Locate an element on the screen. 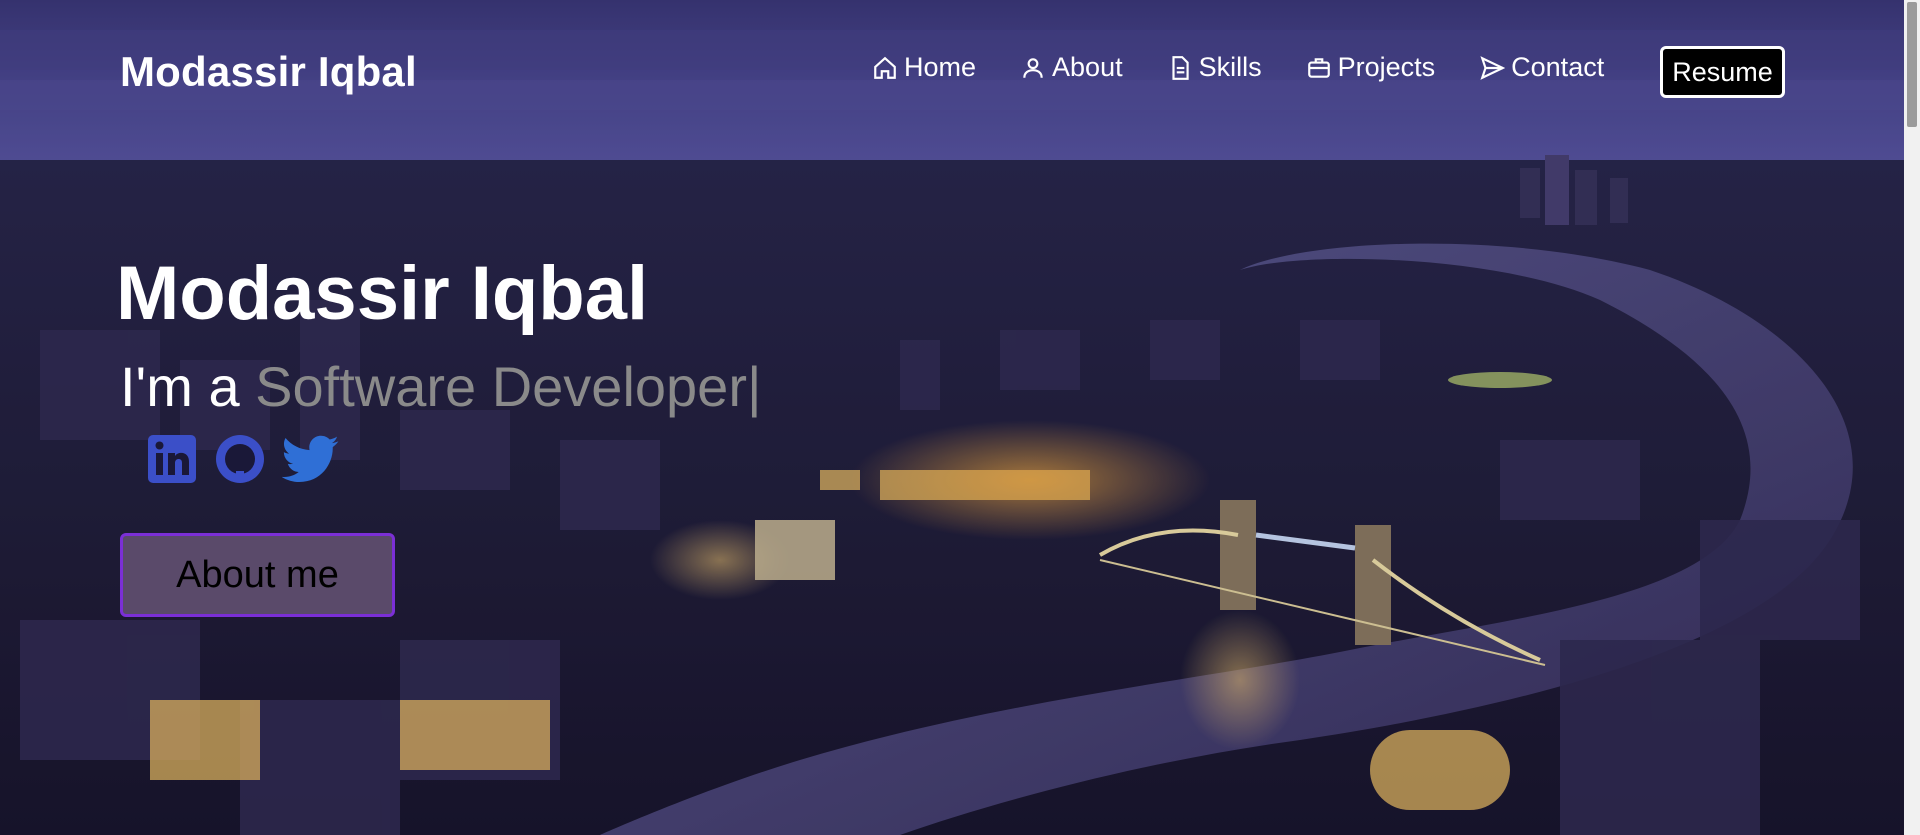 This screenshot has height=835, width=1920. social-links is located at coordinates (252, 459).